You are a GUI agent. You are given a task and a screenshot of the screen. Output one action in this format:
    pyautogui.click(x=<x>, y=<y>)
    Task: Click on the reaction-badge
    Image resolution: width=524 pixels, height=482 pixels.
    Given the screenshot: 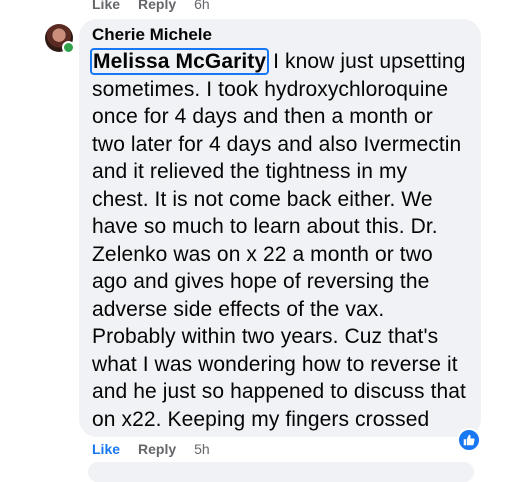 What is the action you would take?
    pyautogui.click(x=469, y=440)
    